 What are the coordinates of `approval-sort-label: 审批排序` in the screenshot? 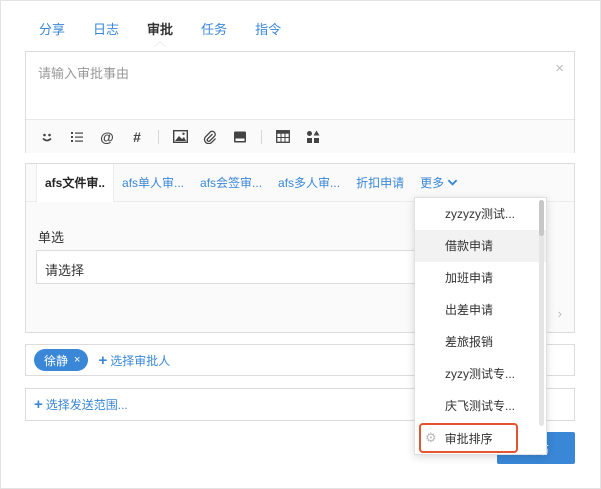 It's located at (468, 438).